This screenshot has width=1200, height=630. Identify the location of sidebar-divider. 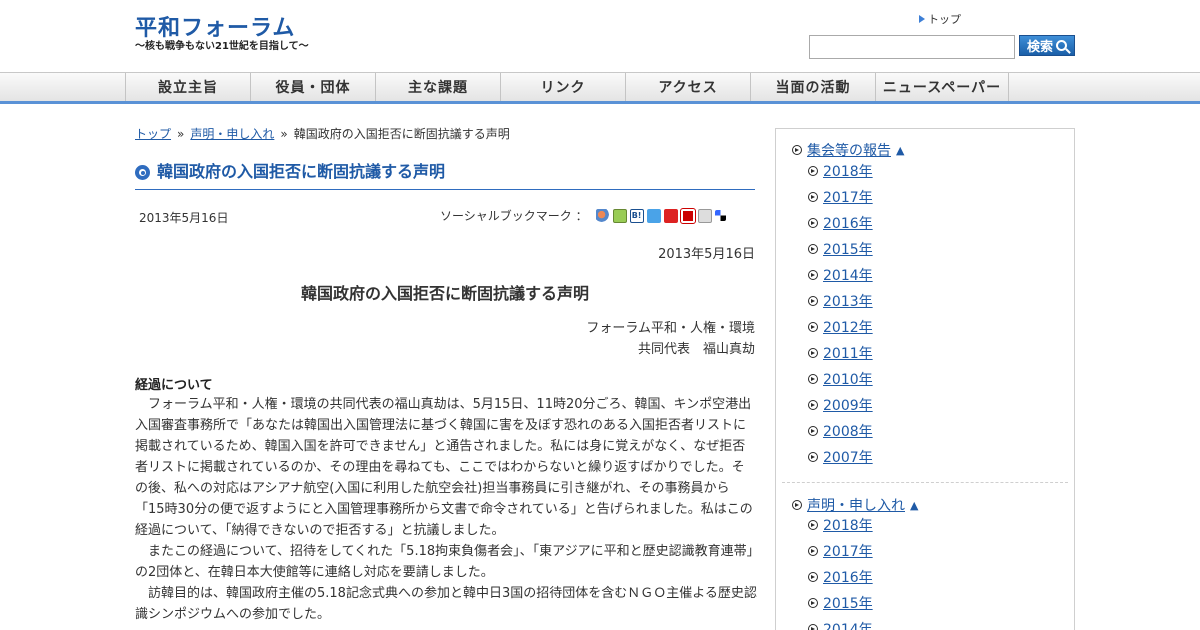
(925, 482).